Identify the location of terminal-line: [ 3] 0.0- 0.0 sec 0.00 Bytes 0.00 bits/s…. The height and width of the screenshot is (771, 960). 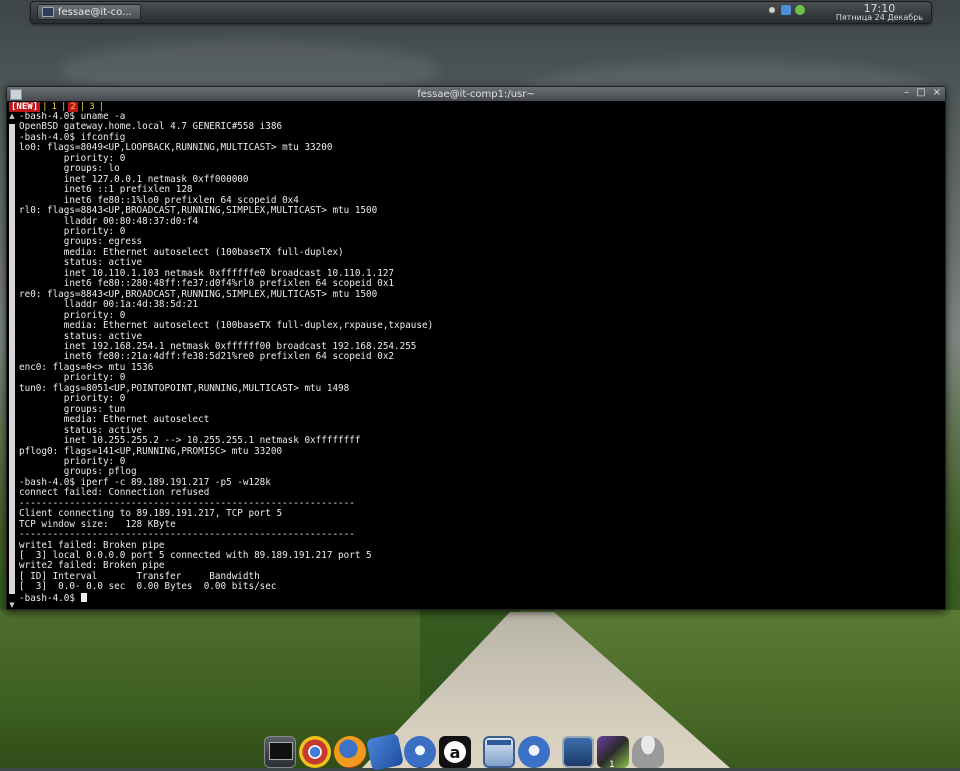
(148, 587).